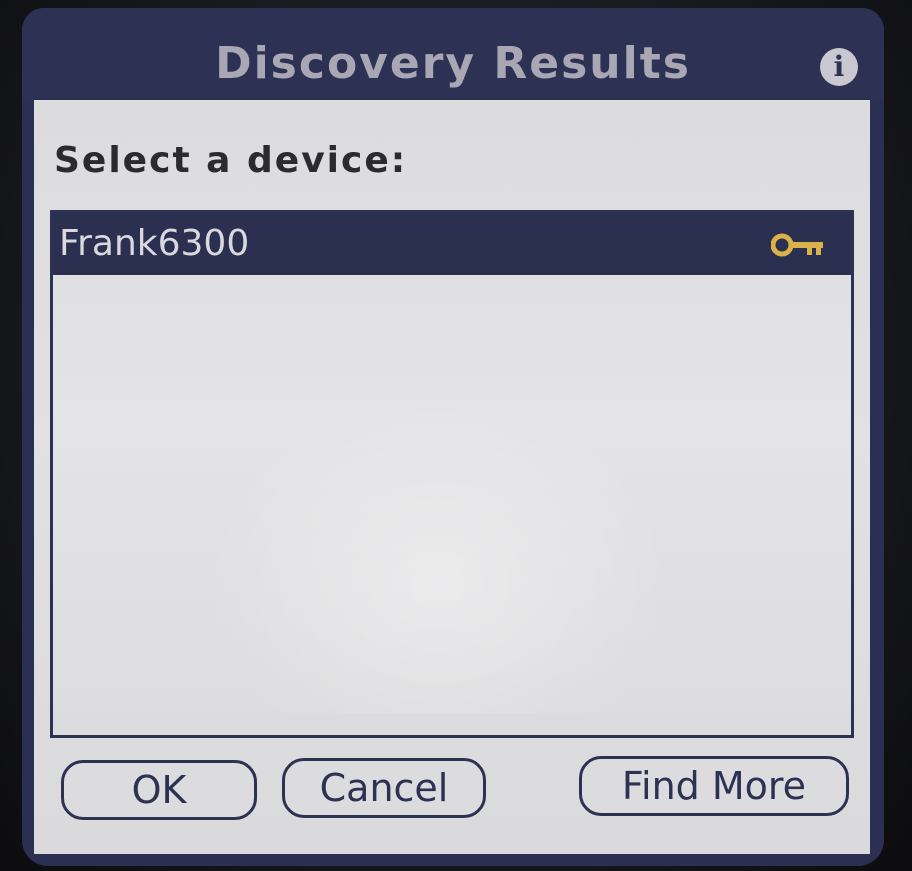  I want to click on ok-button: OK, so click(159, 790).